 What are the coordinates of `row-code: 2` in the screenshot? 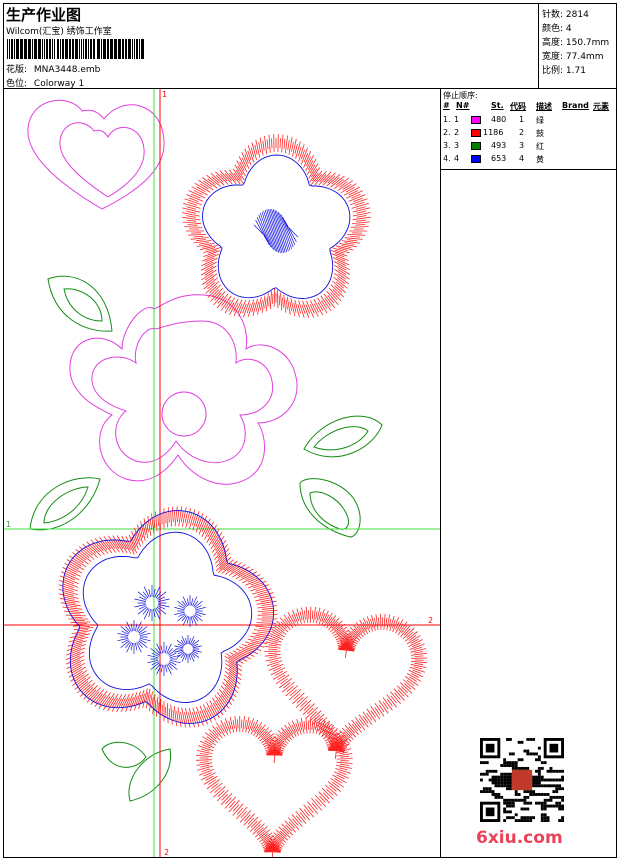 It's located at (522, 132).